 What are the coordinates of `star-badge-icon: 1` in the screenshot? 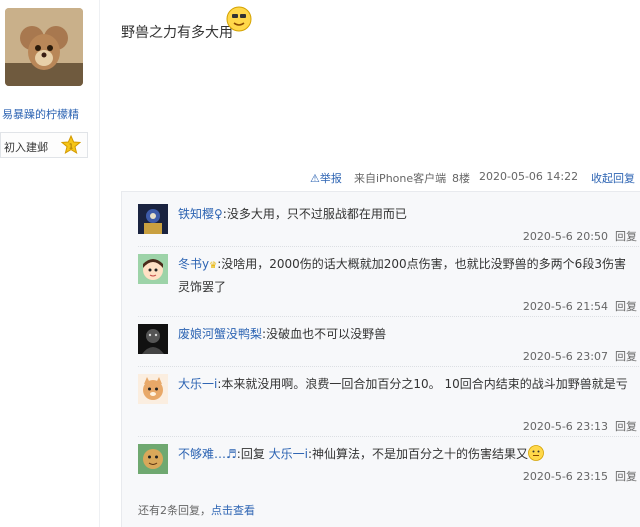 It's located at (71, 144).